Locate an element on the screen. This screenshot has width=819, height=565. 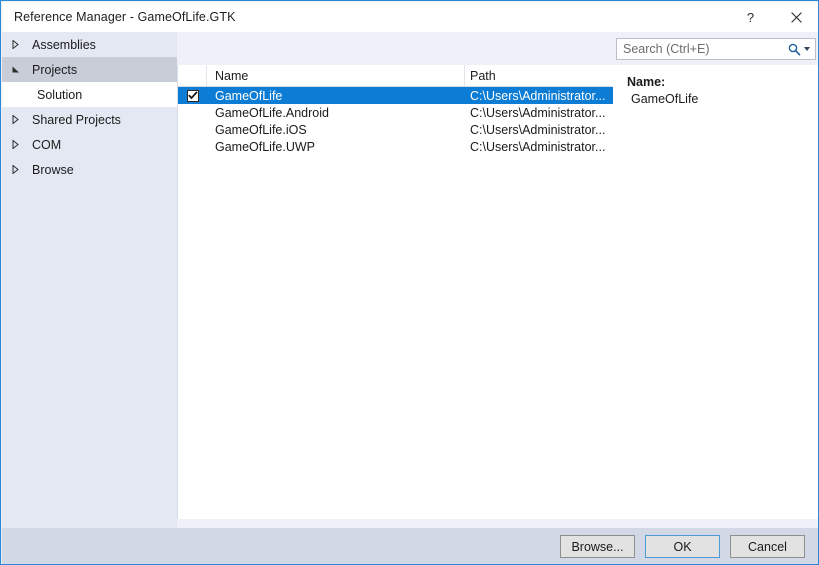
ok-button: OK is located at coordinates (682, 546).